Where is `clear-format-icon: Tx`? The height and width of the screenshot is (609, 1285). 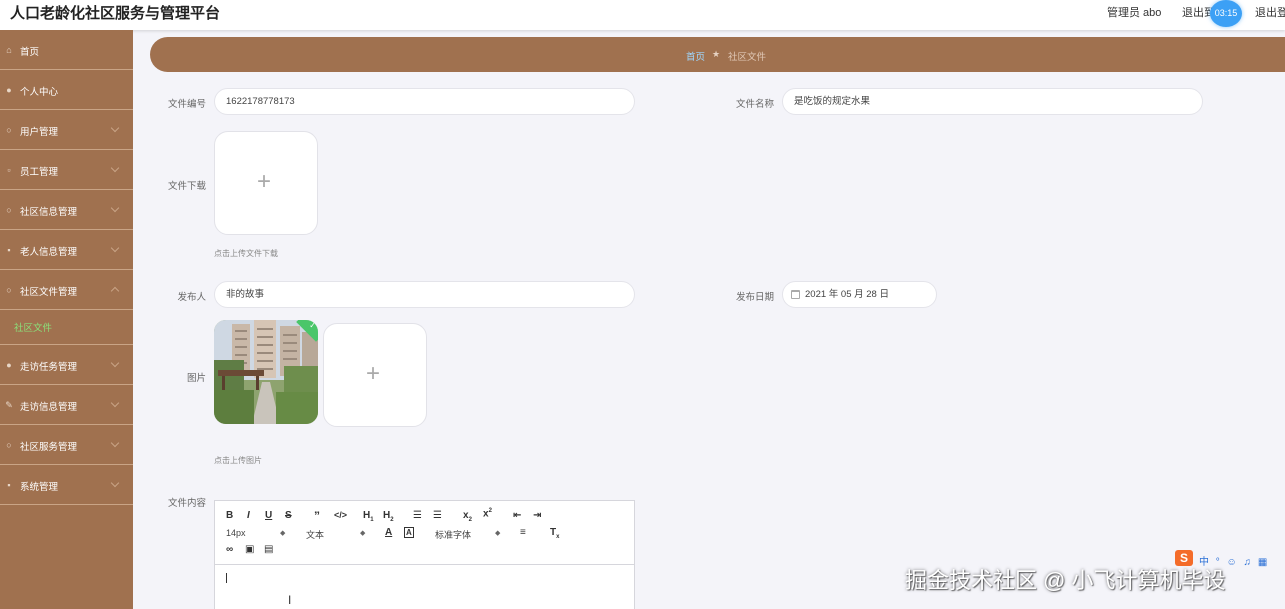
clear-format-icon: Tx is located at coordinates (554, 533).